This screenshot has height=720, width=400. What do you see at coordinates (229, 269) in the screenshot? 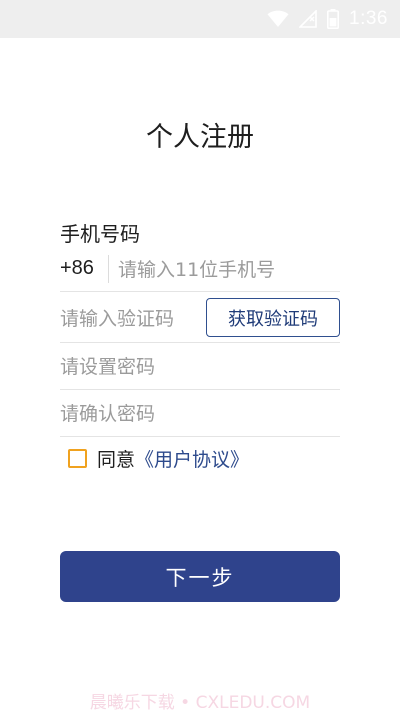
I see `phone-input` at bounding box center [229, 269].